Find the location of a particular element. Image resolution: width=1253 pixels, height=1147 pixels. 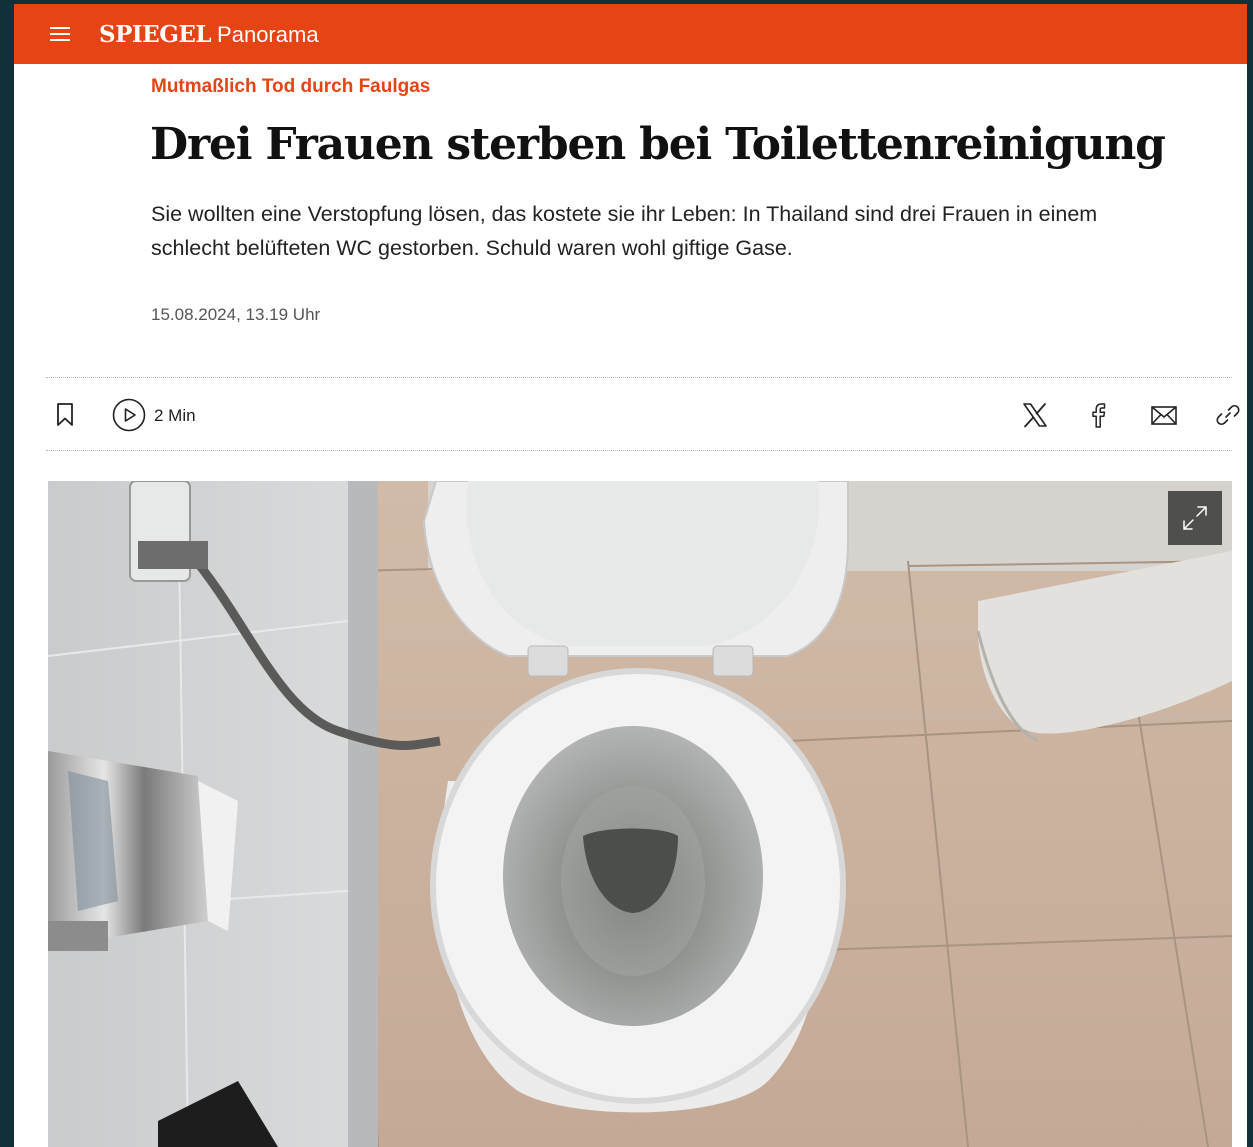

expand-icon is located at coordinates (1195, 518).